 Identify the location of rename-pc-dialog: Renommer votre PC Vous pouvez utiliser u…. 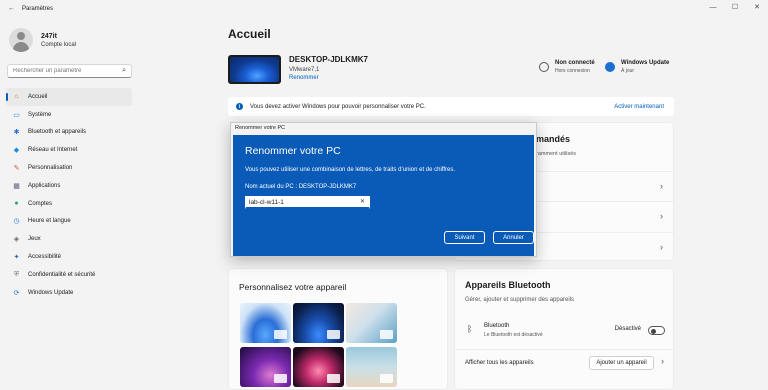
(383, 195).